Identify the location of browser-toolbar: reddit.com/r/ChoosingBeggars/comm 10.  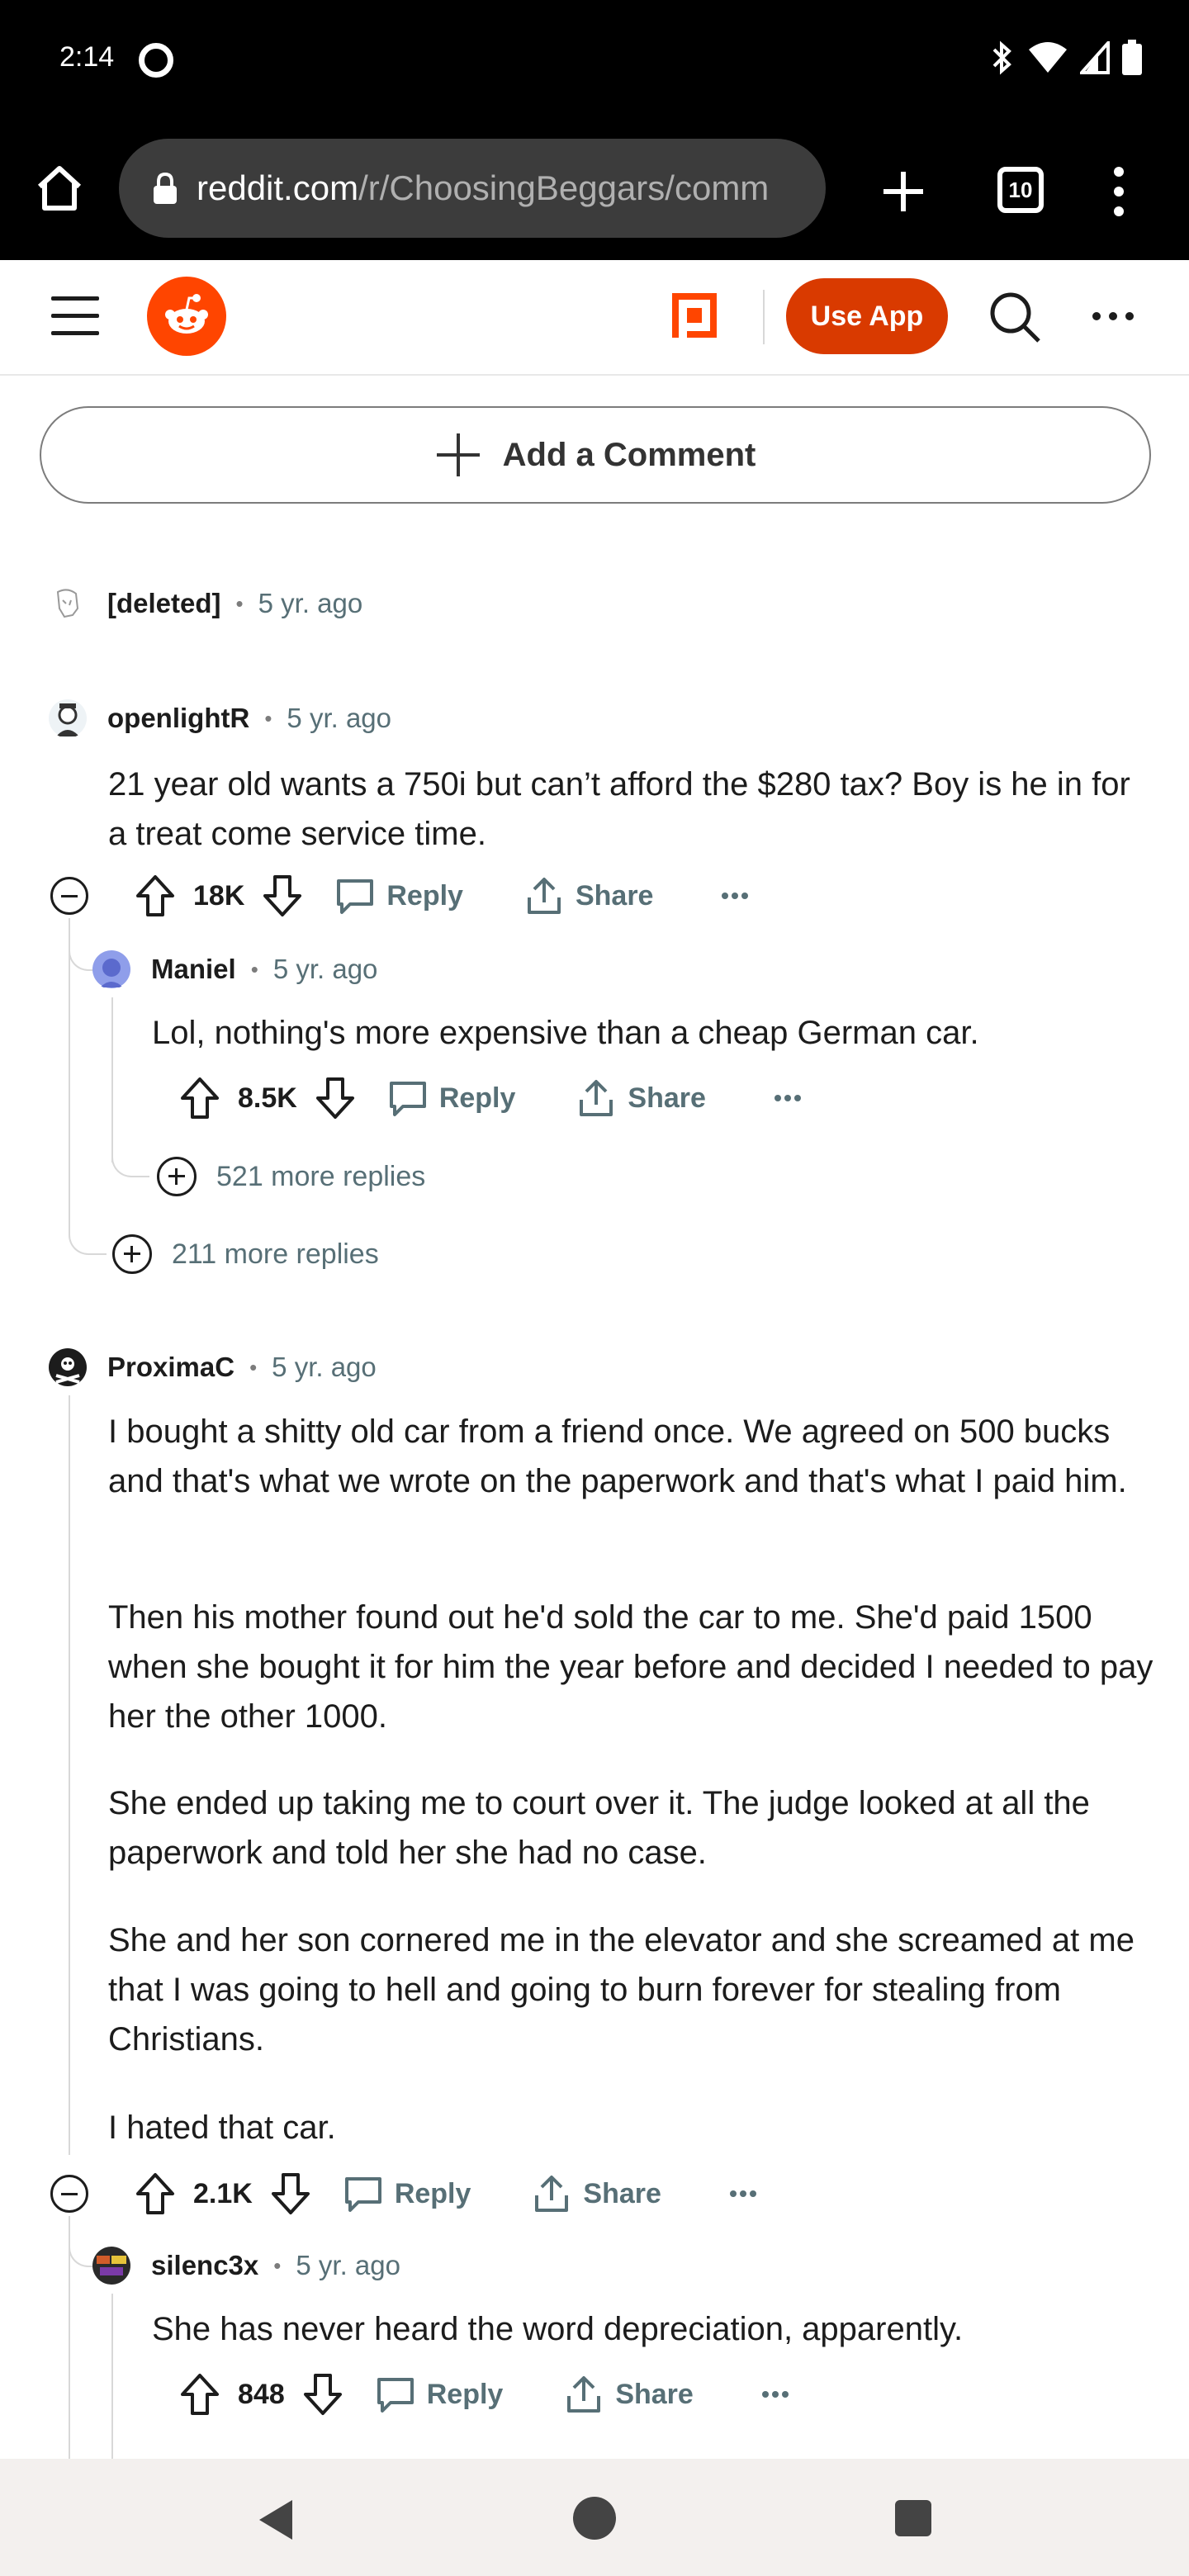
(594, 192).